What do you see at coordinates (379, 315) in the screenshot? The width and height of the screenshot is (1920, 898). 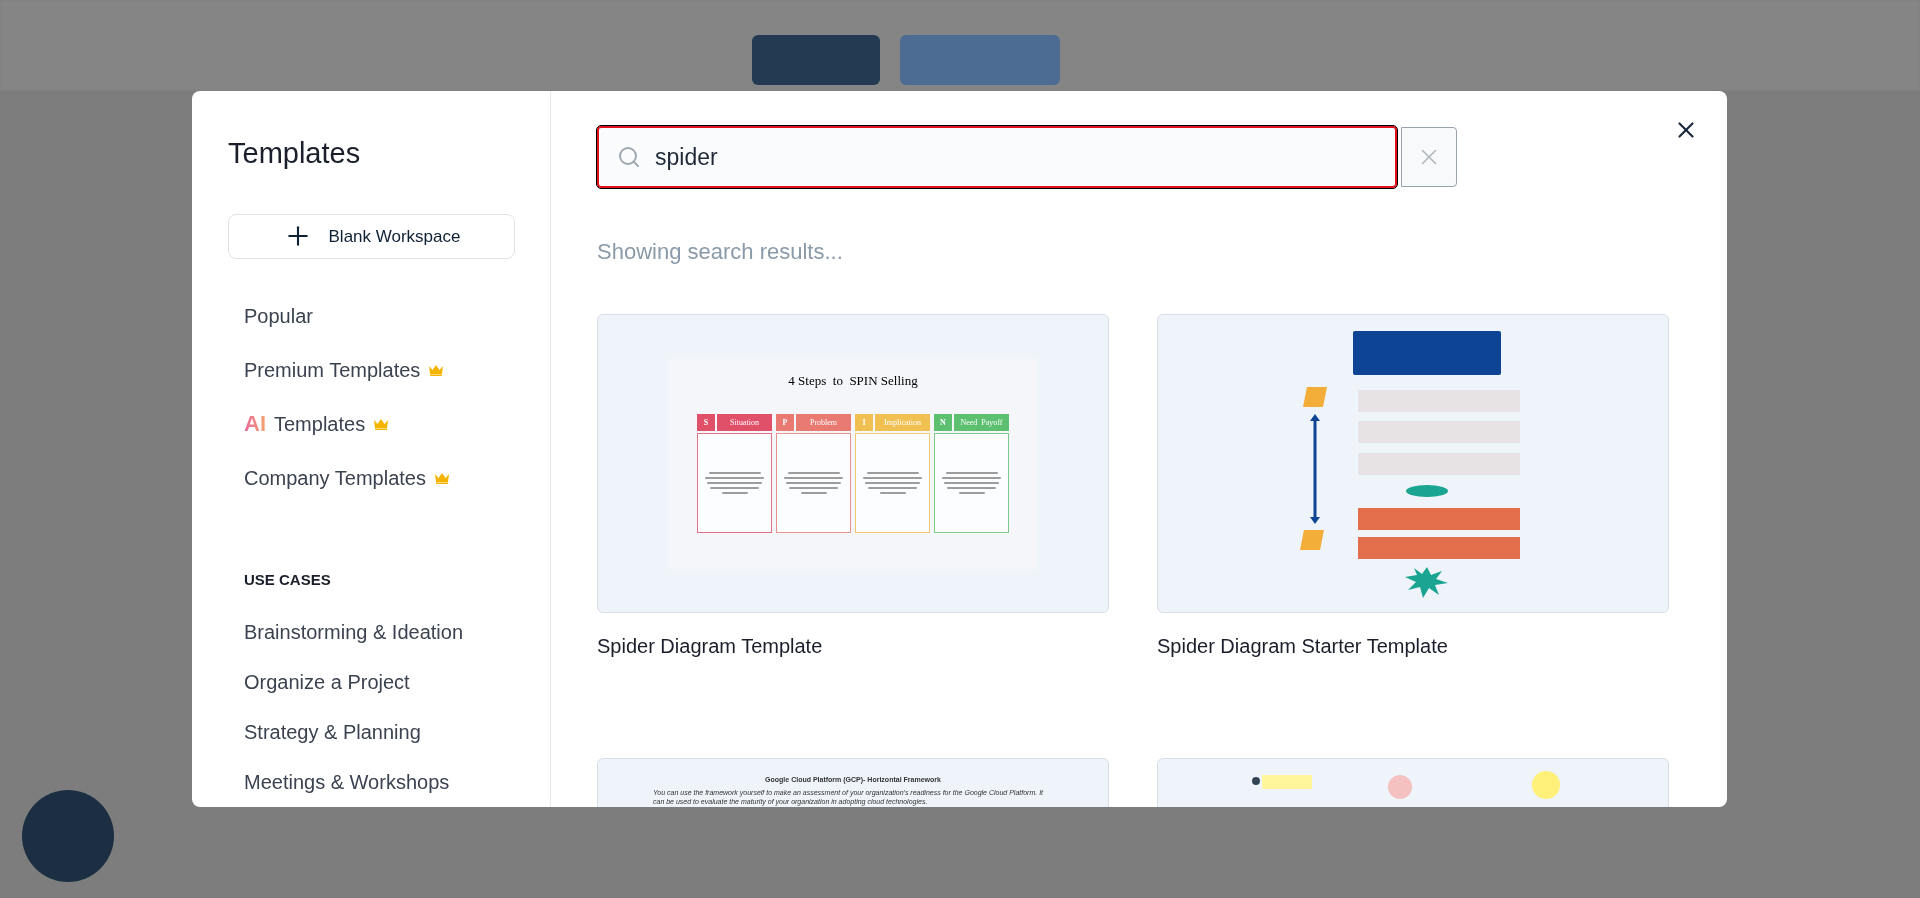 I see `sidebar-link: Popular` at bounding box center [379, 315].